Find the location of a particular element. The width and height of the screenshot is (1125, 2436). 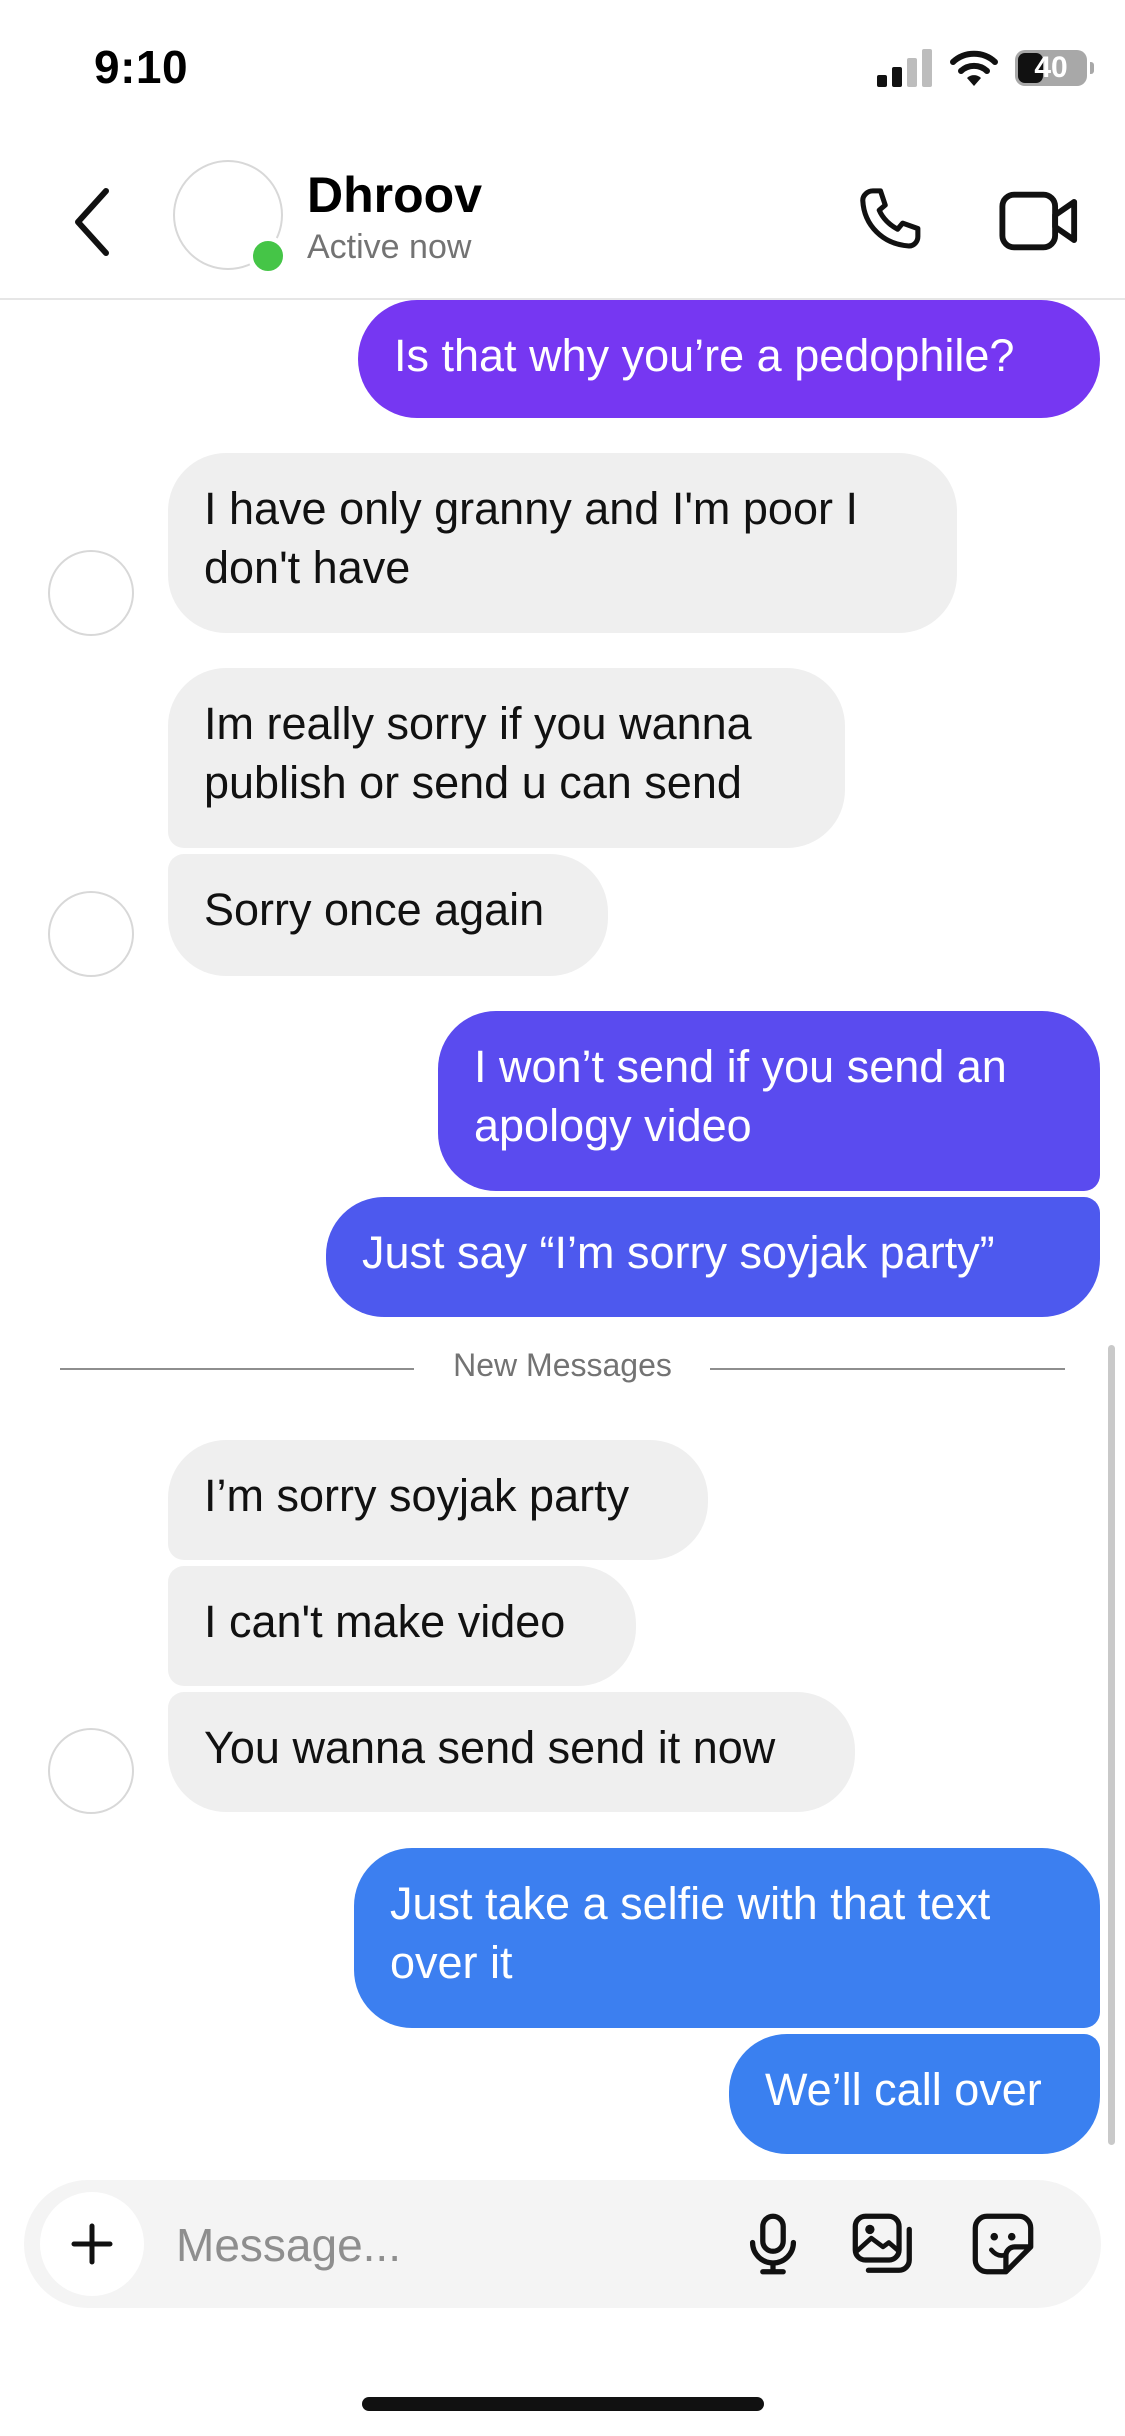

online-indicator is located at coordinates (268, 256).